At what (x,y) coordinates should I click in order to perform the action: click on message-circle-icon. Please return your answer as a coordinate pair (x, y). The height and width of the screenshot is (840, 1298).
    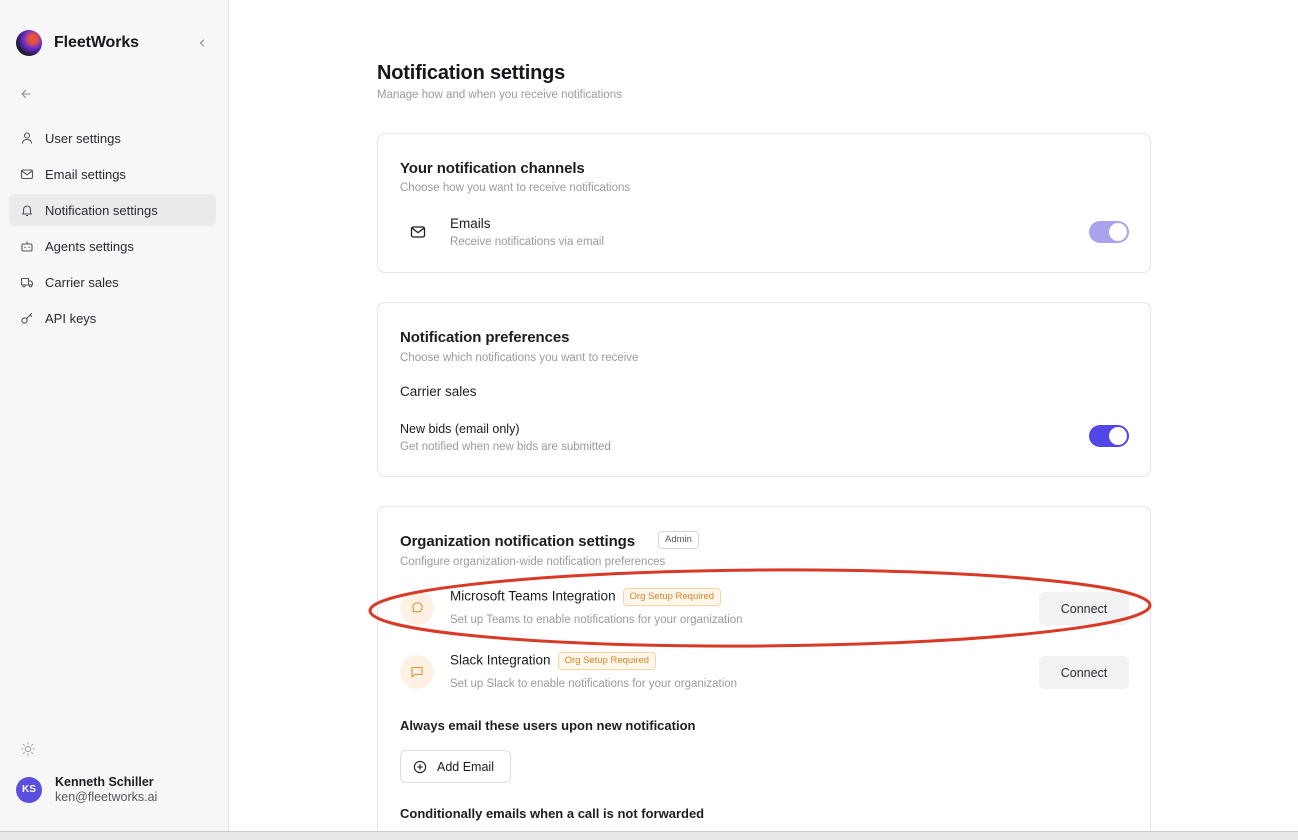
    Looking at the image, I should click on (417, 607).